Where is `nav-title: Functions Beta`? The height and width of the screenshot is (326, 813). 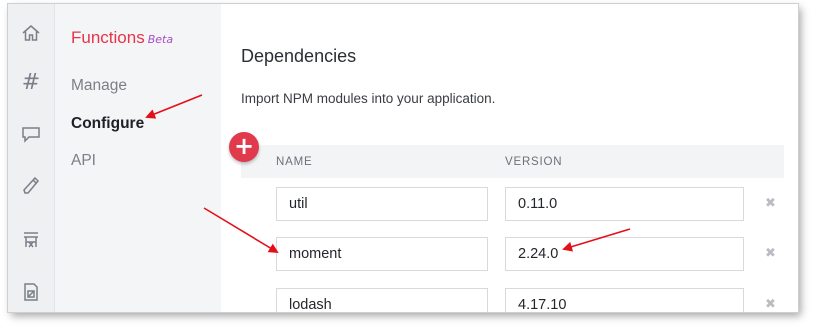
nav-title: Functions Beta is located at coordinates (122, 38).